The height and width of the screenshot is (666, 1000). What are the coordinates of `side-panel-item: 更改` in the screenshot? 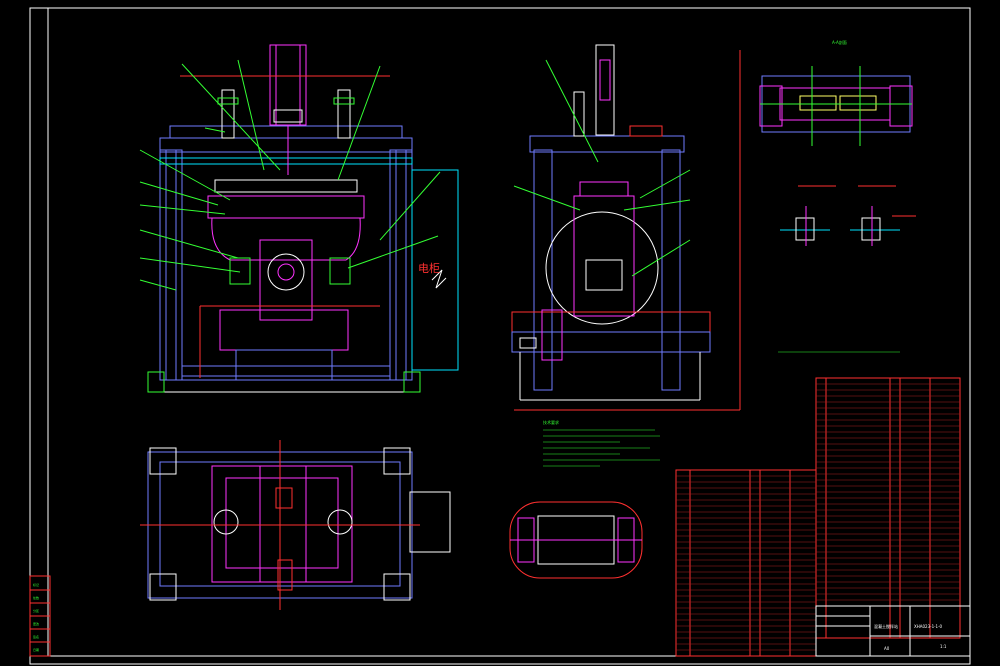 It's located at (36, 623).